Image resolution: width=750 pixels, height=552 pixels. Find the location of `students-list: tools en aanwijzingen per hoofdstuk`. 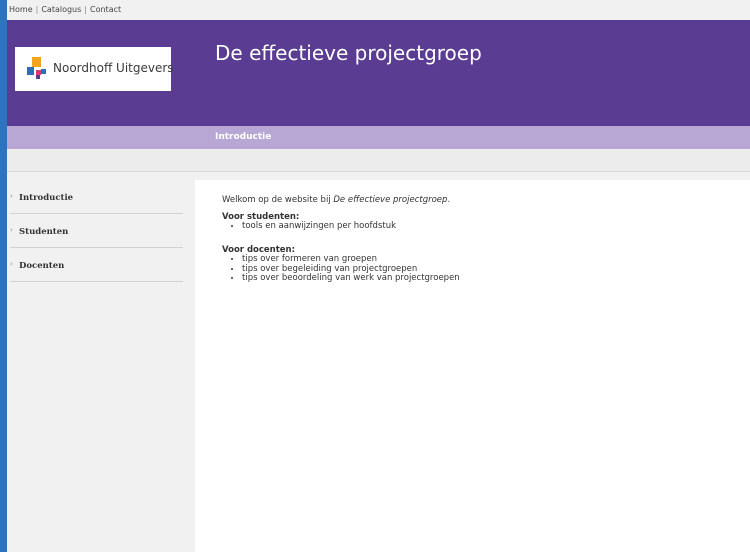

students-list: tools en aanwijzingen per hoofdstuk is located at coordinates (341, 226).